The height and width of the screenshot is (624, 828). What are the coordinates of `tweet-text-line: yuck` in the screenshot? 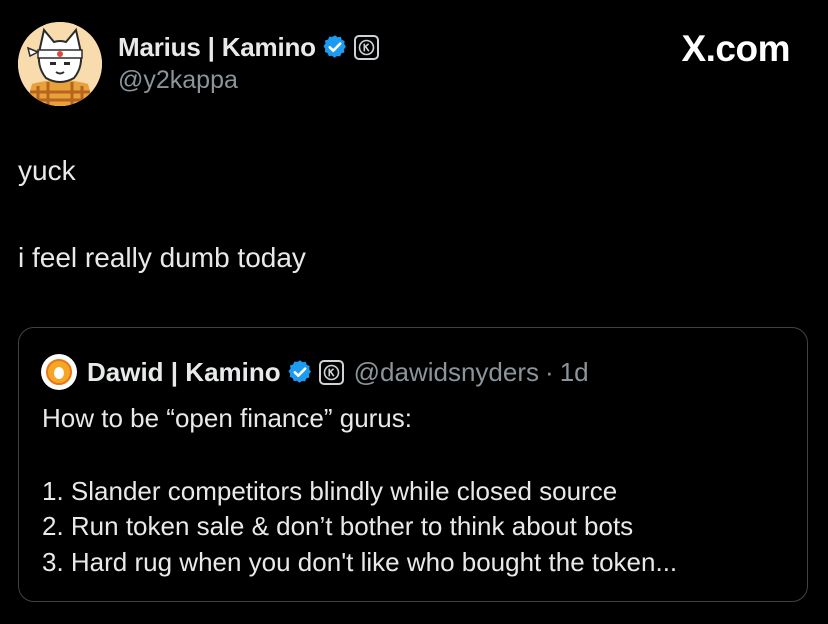 It's located at (47, 170).